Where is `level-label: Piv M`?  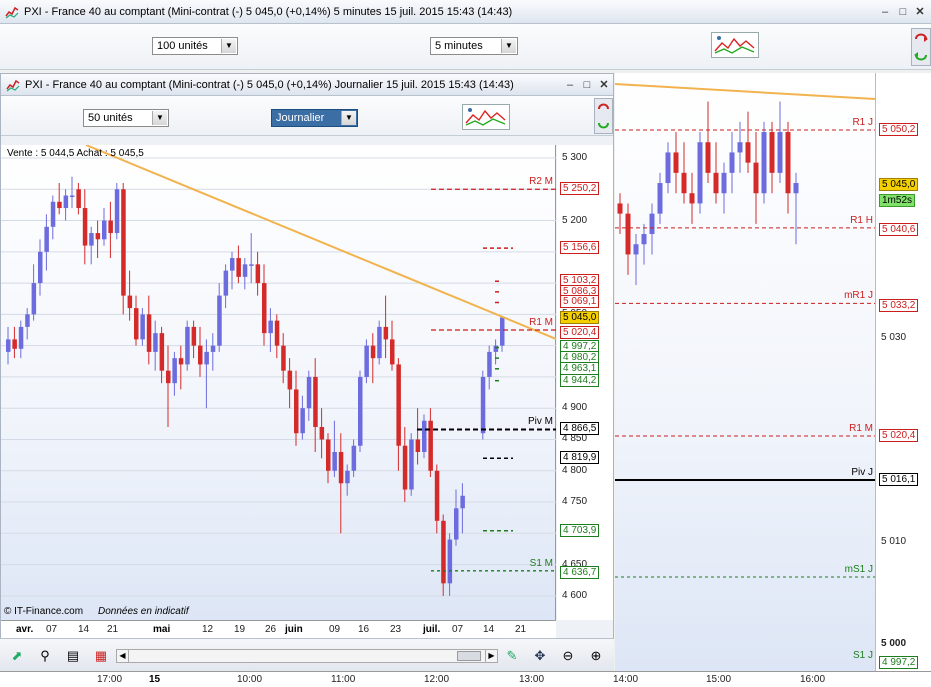
level-label: Piv M is located at coordinates (540, 422).